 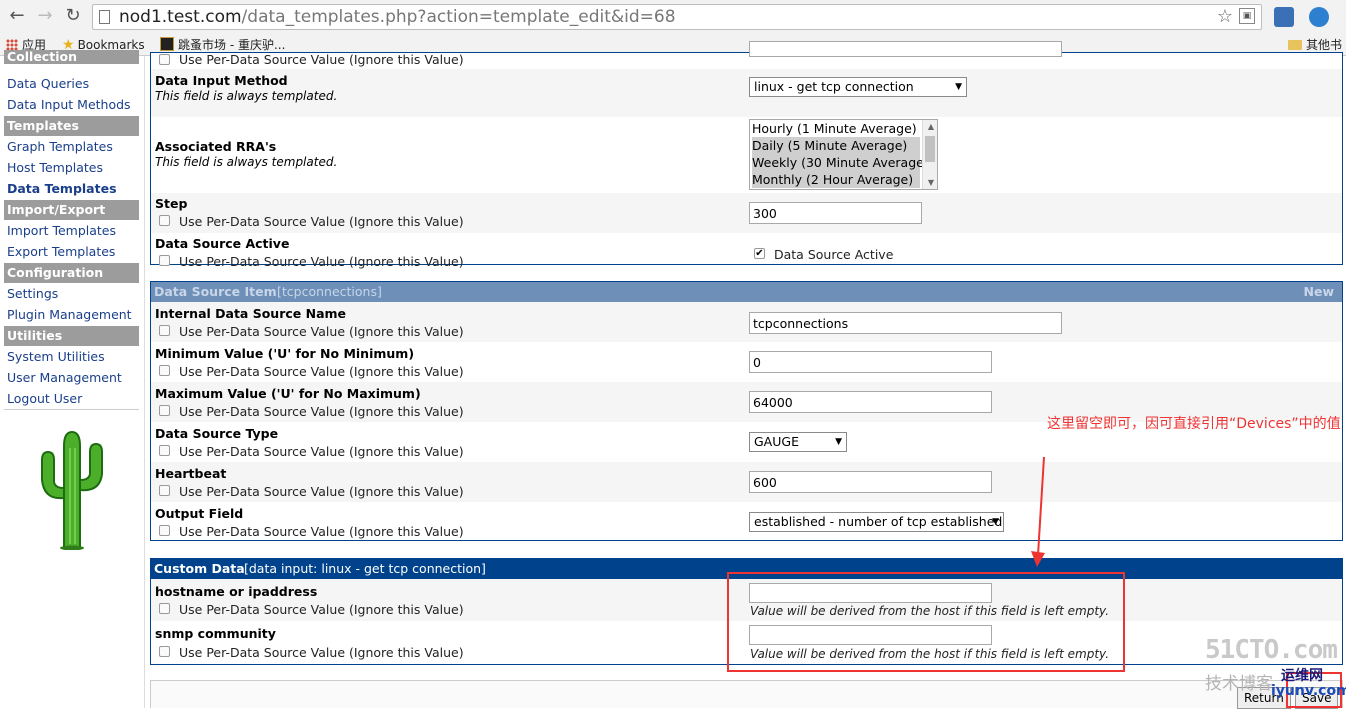 What do you see at coordinates (1302, 676) in the screenshot?
I see `watermark-line3: 运维网` at bounding box center [1302, 676].